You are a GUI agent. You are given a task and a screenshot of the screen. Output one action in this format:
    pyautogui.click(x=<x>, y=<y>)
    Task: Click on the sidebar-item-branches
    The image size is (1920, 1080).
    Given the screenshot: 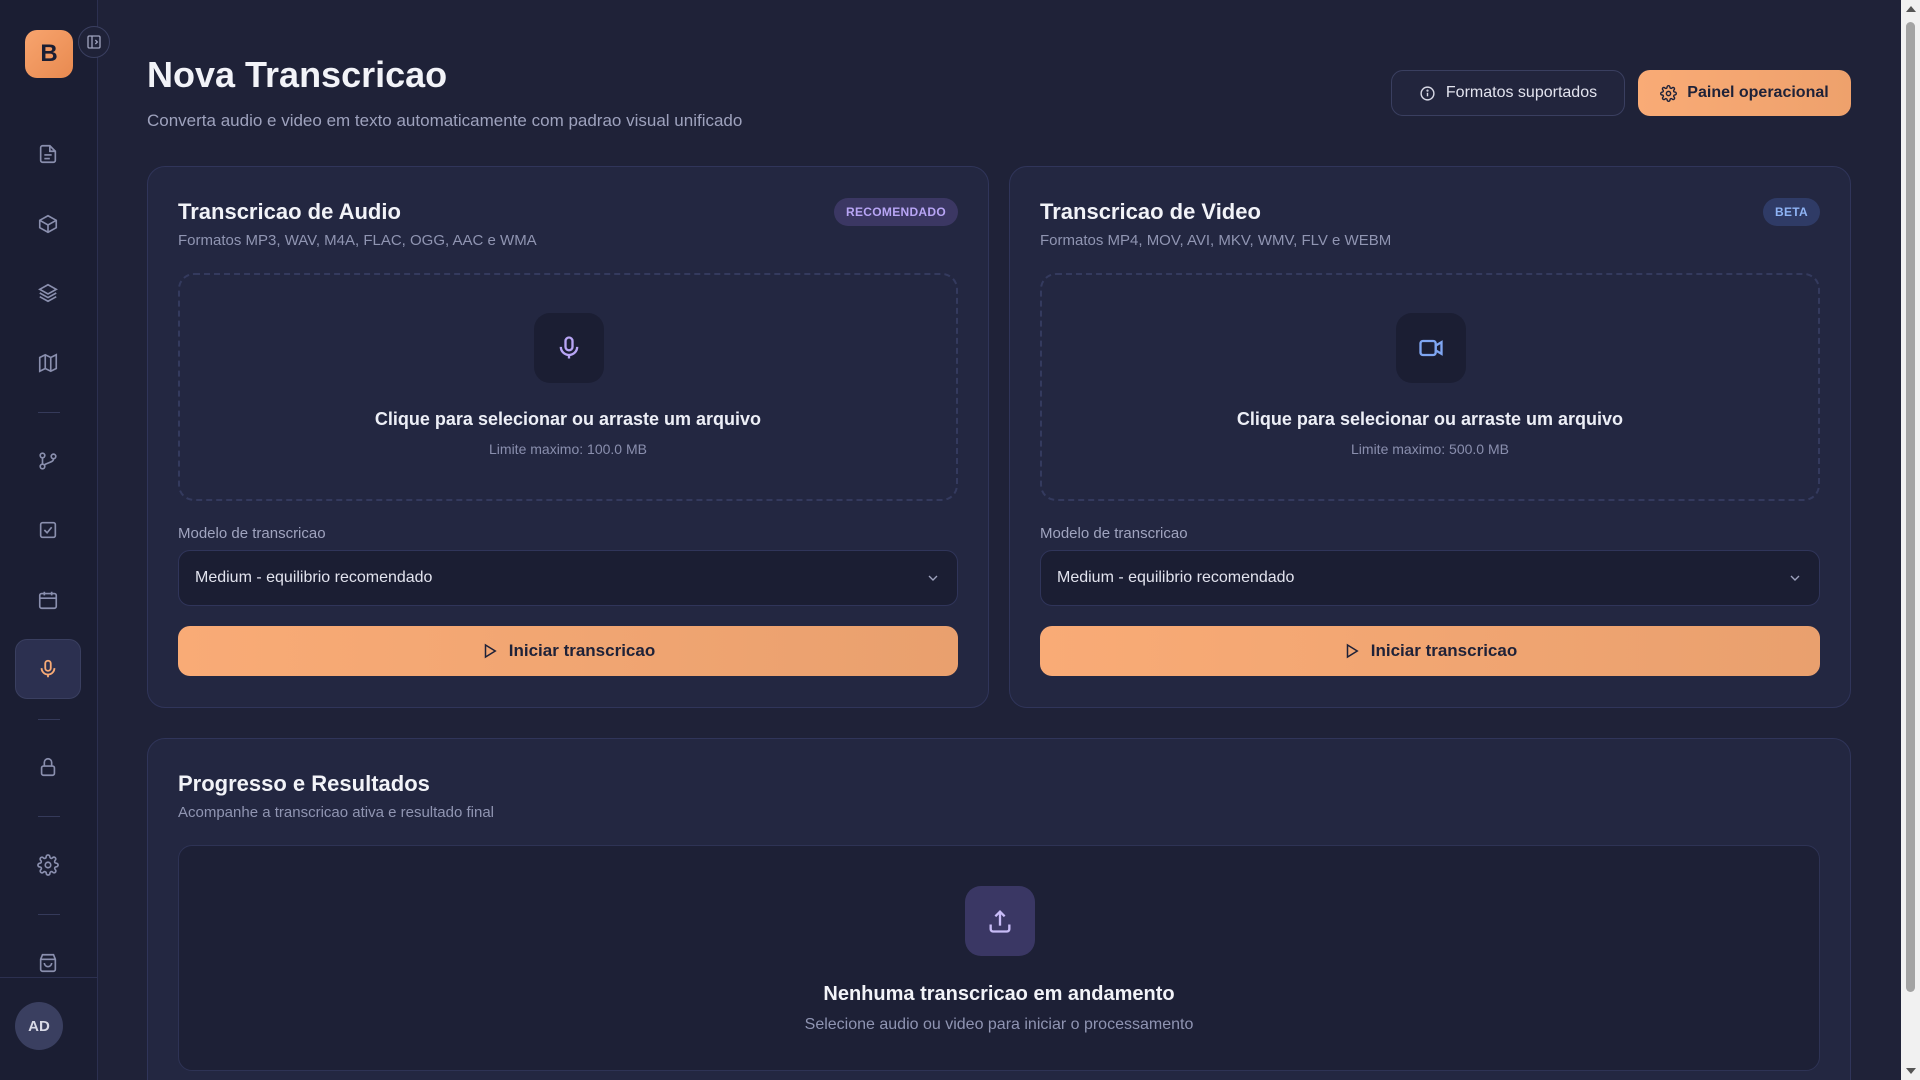 What is the action you would take?
    pyautogui.click(x=48, y=461)
    